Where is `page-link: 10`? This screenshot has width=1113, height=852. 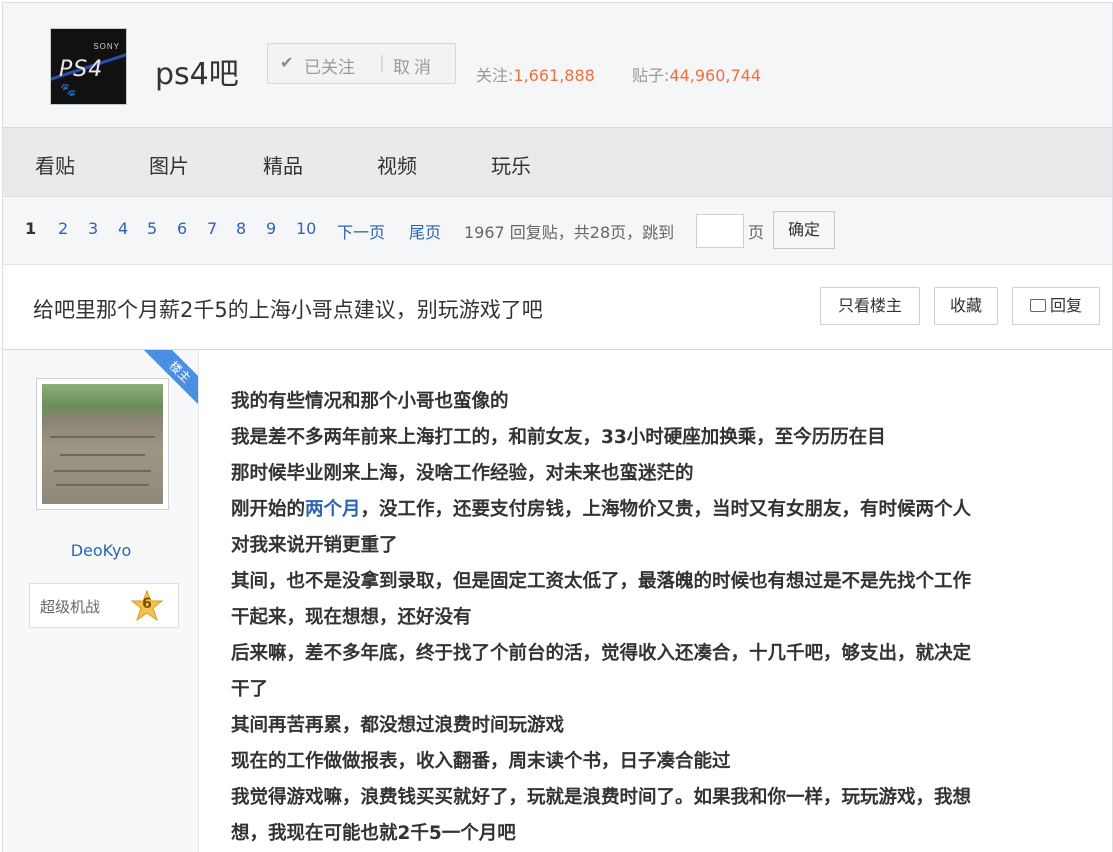 page-link: 10 is located at coordinates (306, 228).